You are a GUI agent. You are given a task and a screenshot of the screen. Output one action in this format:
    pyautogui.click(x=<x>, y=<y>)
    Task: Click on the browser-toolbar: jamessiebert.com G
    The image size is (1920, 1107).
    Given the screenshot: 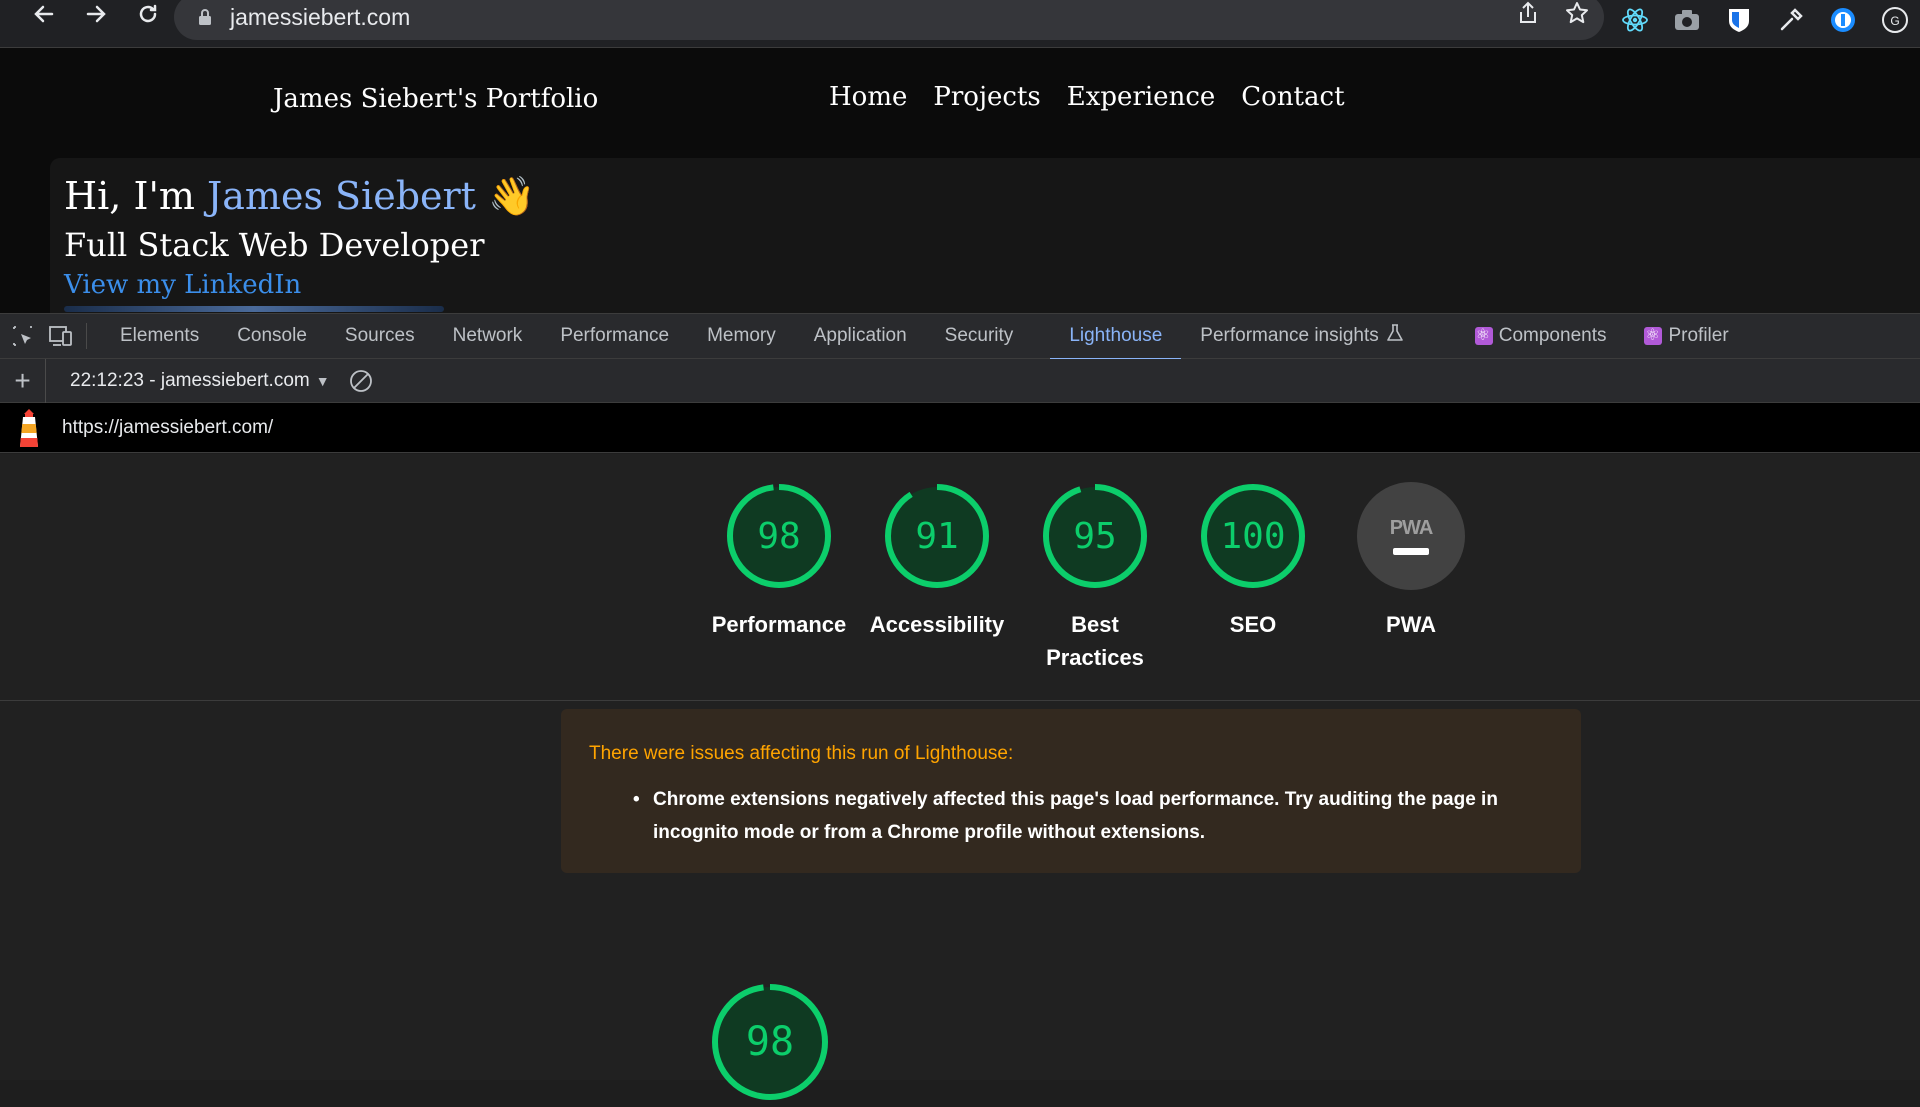 What is the action you would take?
    pyautogui.click(x=960, y=24)
    